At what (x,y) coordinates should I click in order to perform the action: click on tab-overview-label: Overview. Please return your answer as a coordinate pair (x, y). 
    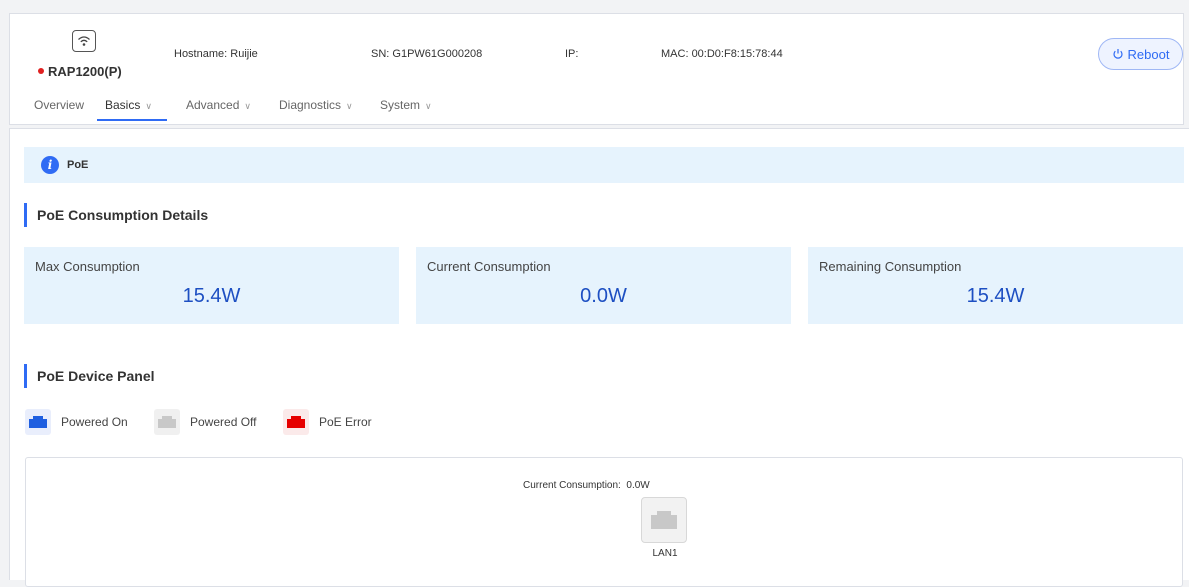
    Looking at the image, I should click on (59, 105).